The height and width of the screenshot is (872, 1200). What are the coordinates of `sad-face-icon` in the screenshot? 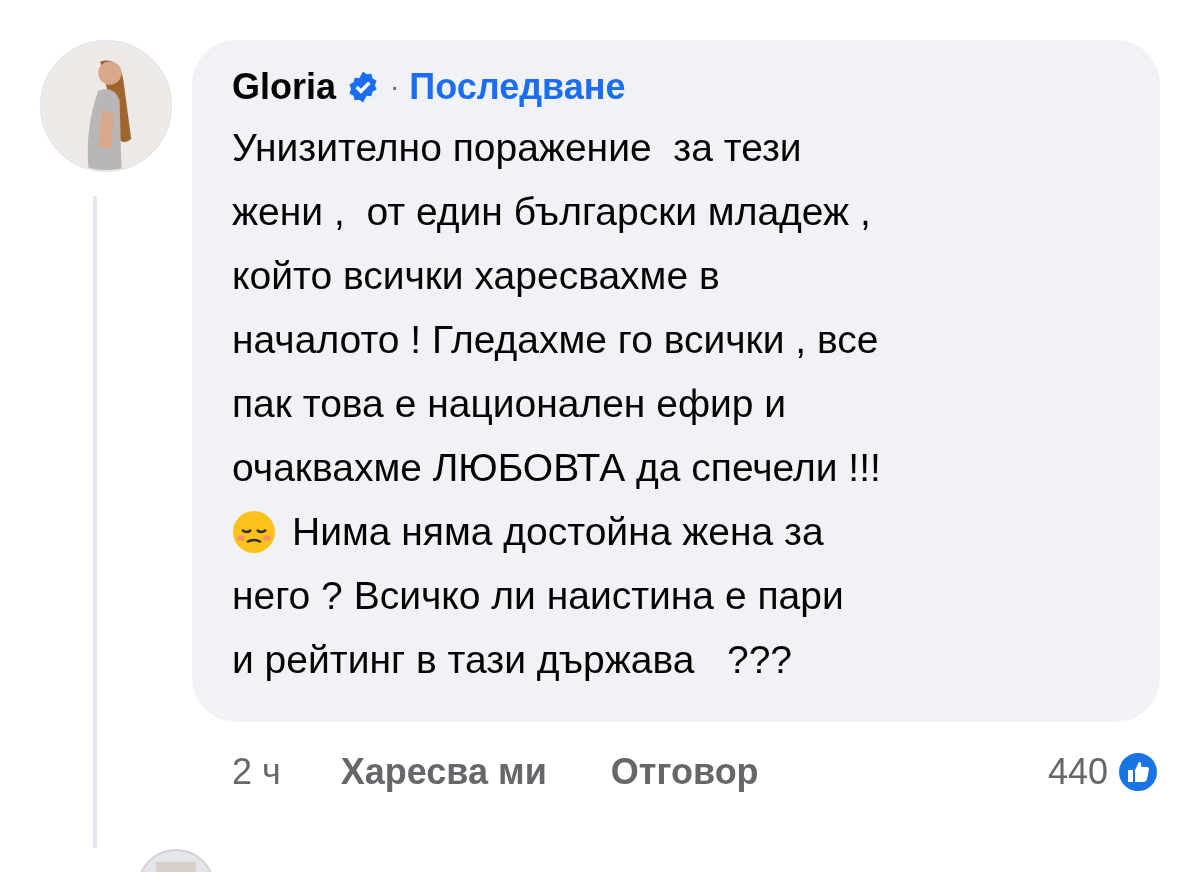 It's located at (254, 532).